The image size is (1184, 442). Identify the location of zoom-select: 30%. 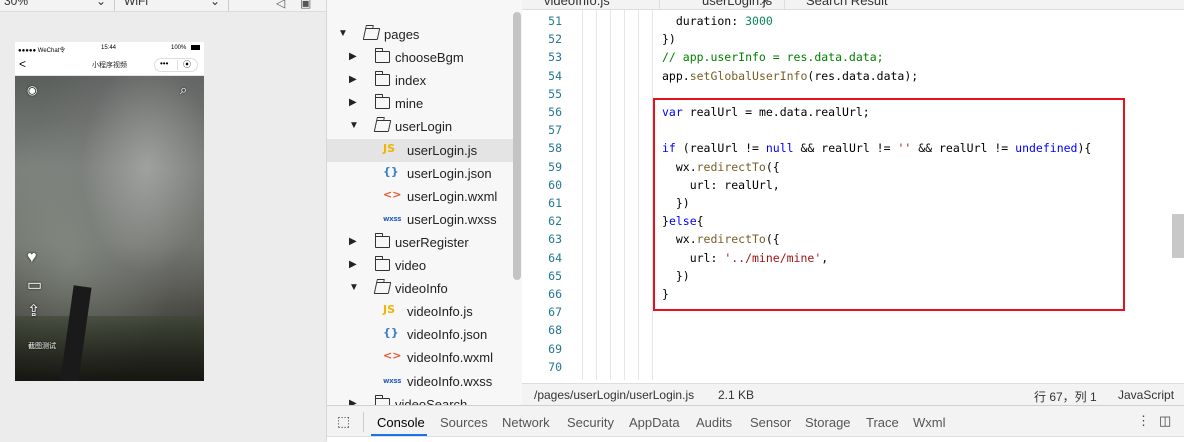
(16, 4).